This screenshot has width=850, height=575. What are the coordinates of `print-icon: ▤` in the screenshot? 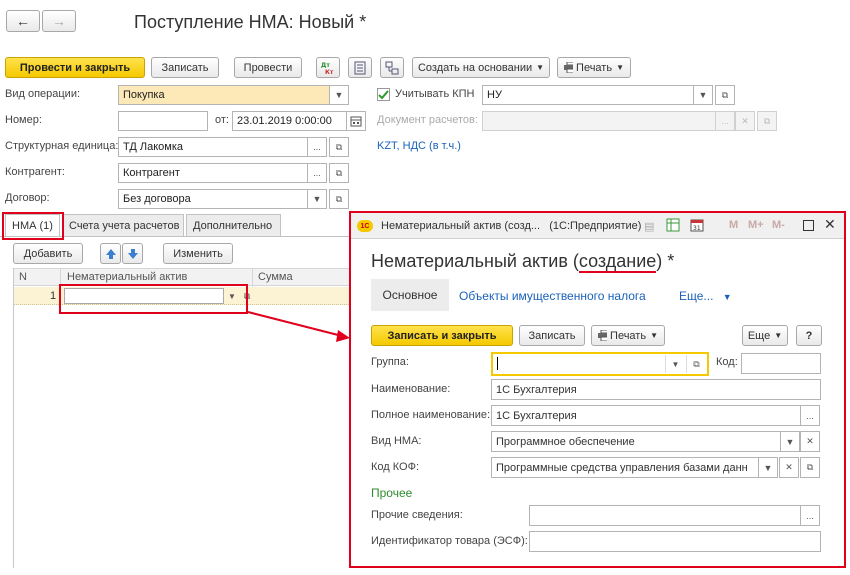 It's located at (651, 226).